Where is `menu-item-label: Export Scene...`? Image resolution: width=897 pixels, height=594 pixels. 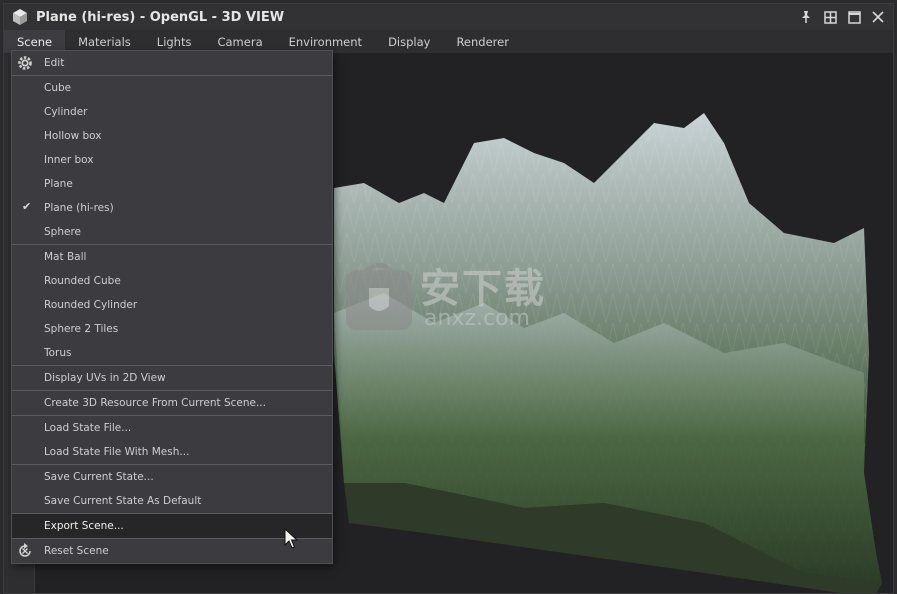 menu-item-label: Export Scene... is located at coordinates (84, 526).